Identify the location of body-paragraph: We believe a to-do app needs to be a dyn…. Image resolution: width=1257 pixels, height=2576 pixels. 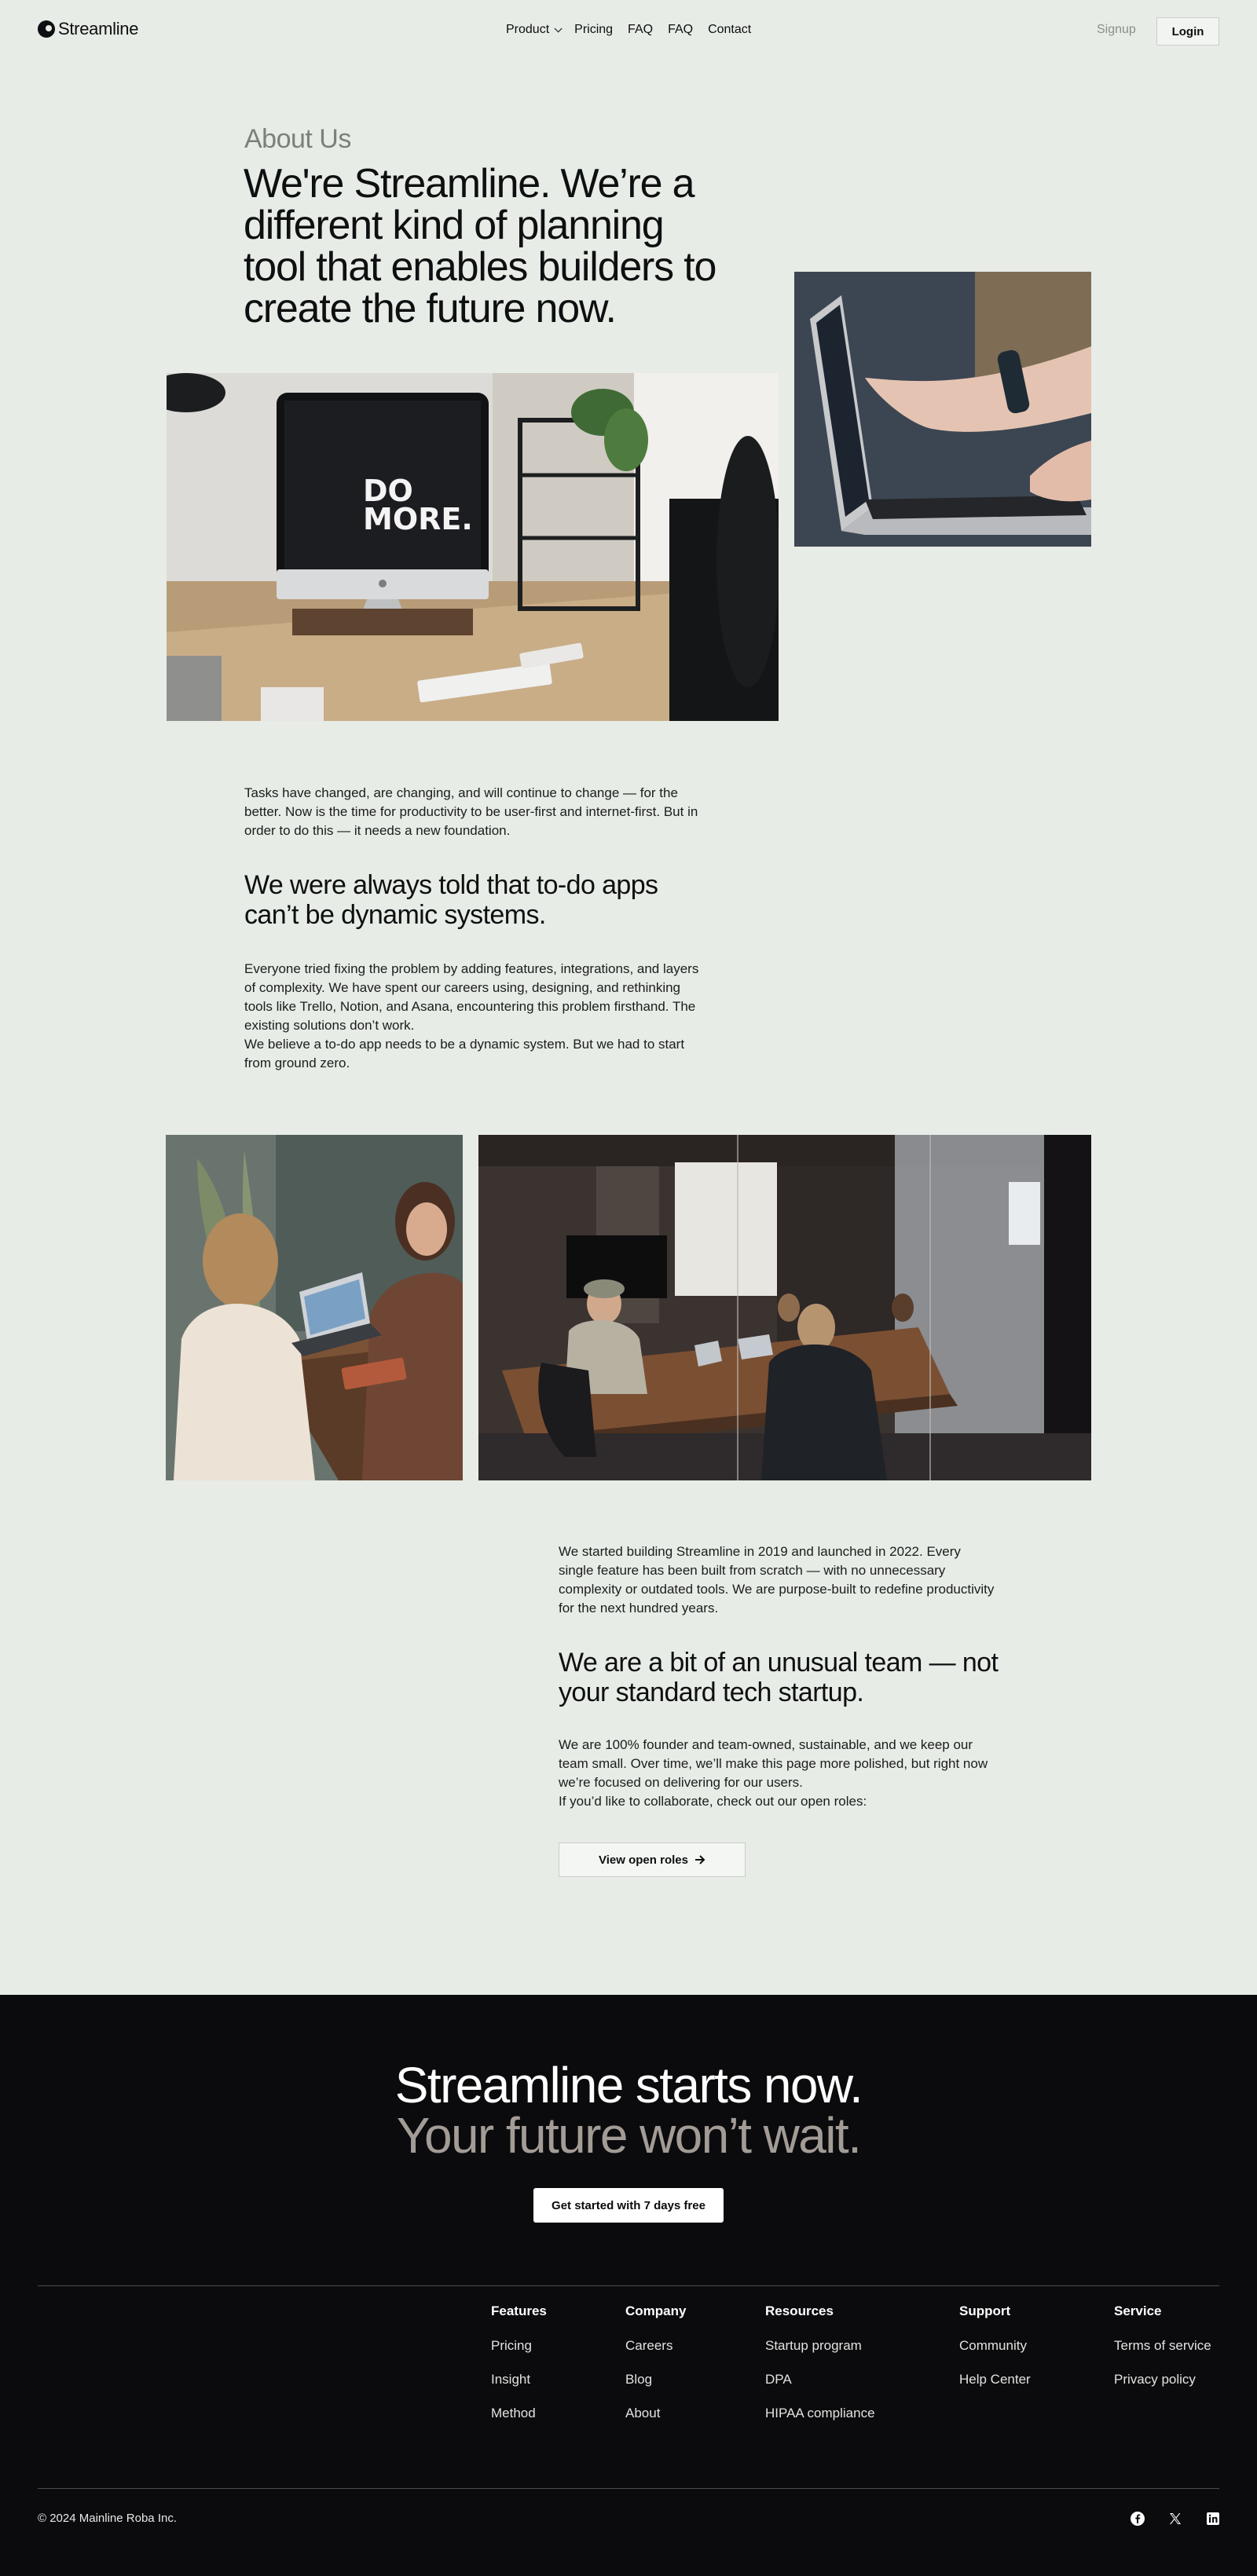
(464, 1054).